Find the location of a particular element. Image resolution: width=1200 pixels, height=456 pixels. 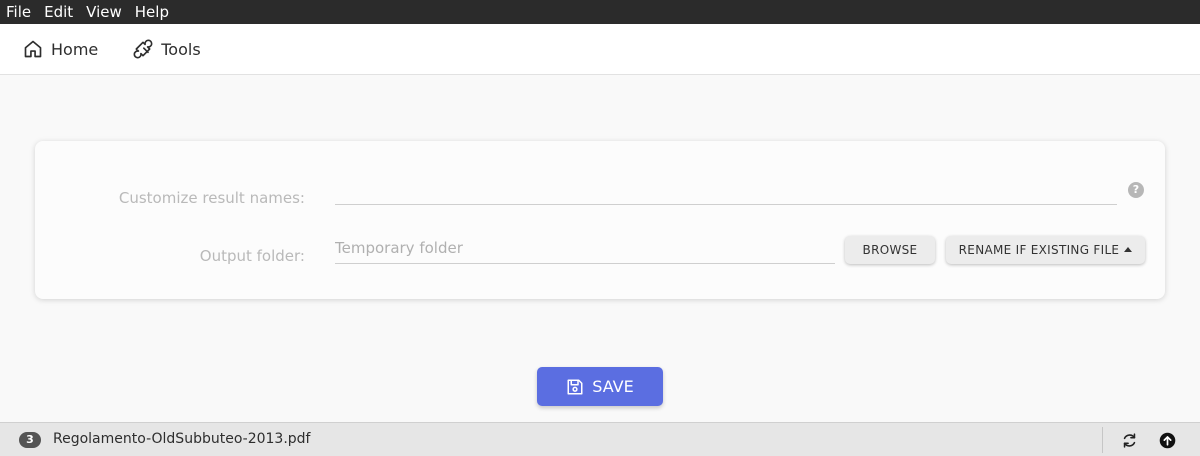

home-nav-button: Home is located at coordinates (60, 49).